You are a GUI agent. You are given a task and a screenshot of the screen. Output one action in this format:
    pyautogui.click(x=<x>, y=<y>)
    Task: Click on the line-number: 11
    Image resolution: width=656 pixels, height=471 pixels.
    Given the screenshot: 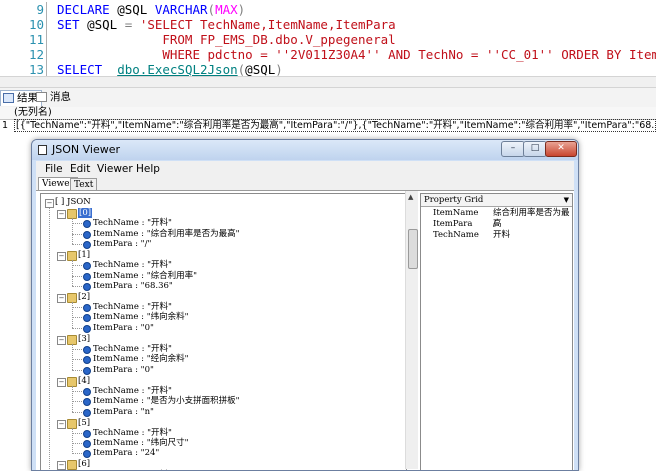 What is the action you would take?
    pyautogui.click(x=36, y=39)
    